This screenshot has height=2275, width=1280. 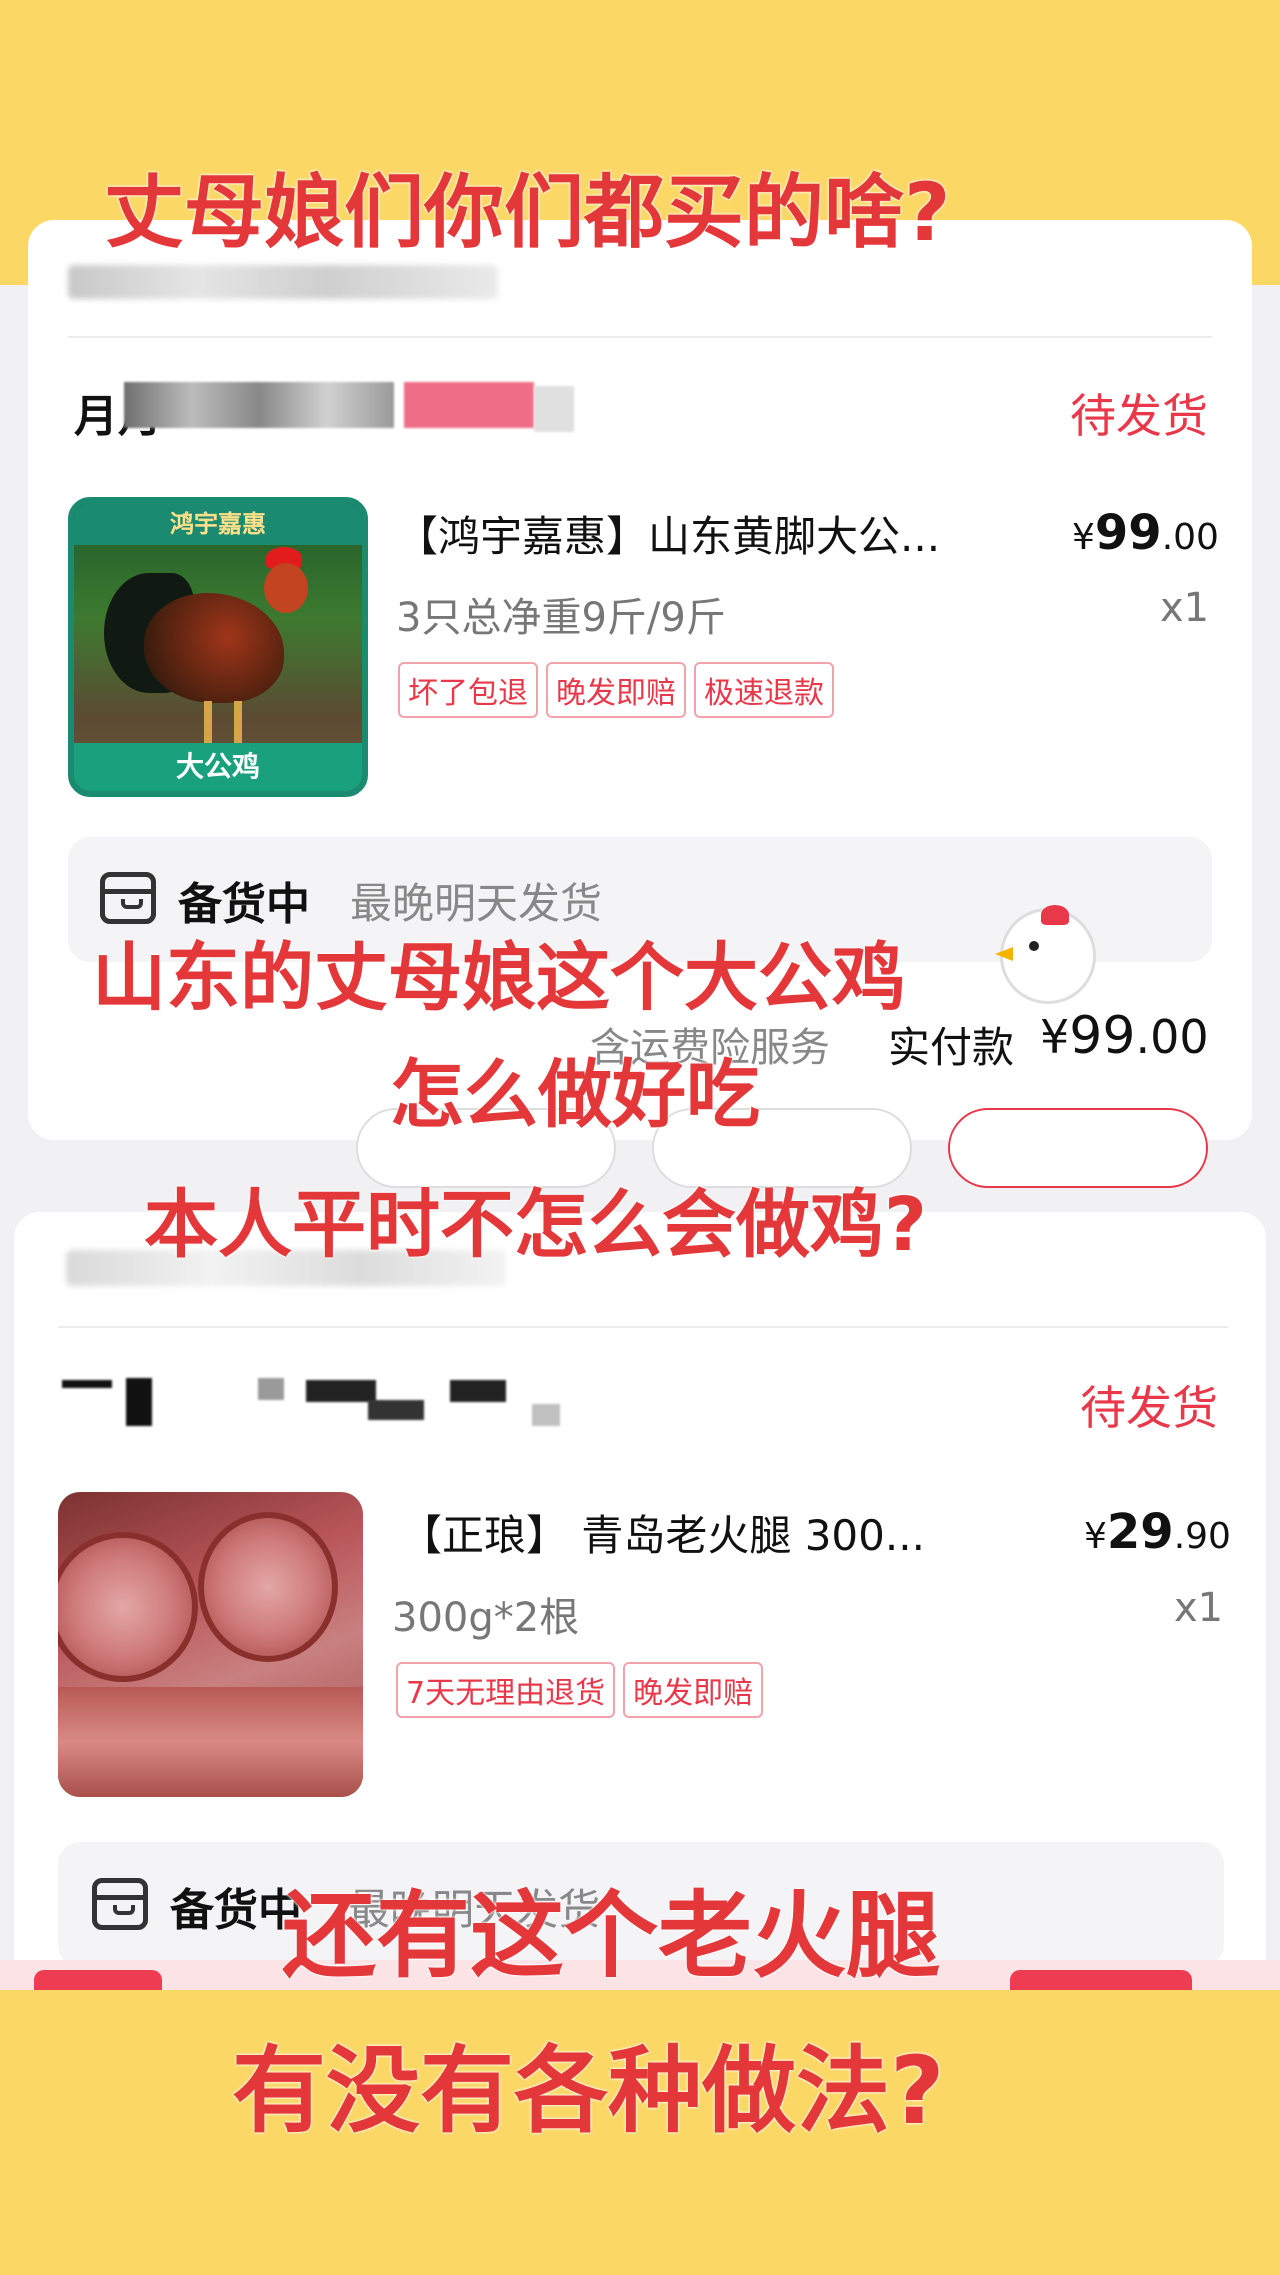 I want to click on chicken-emoji-icon, so click(x=1045, y=954).